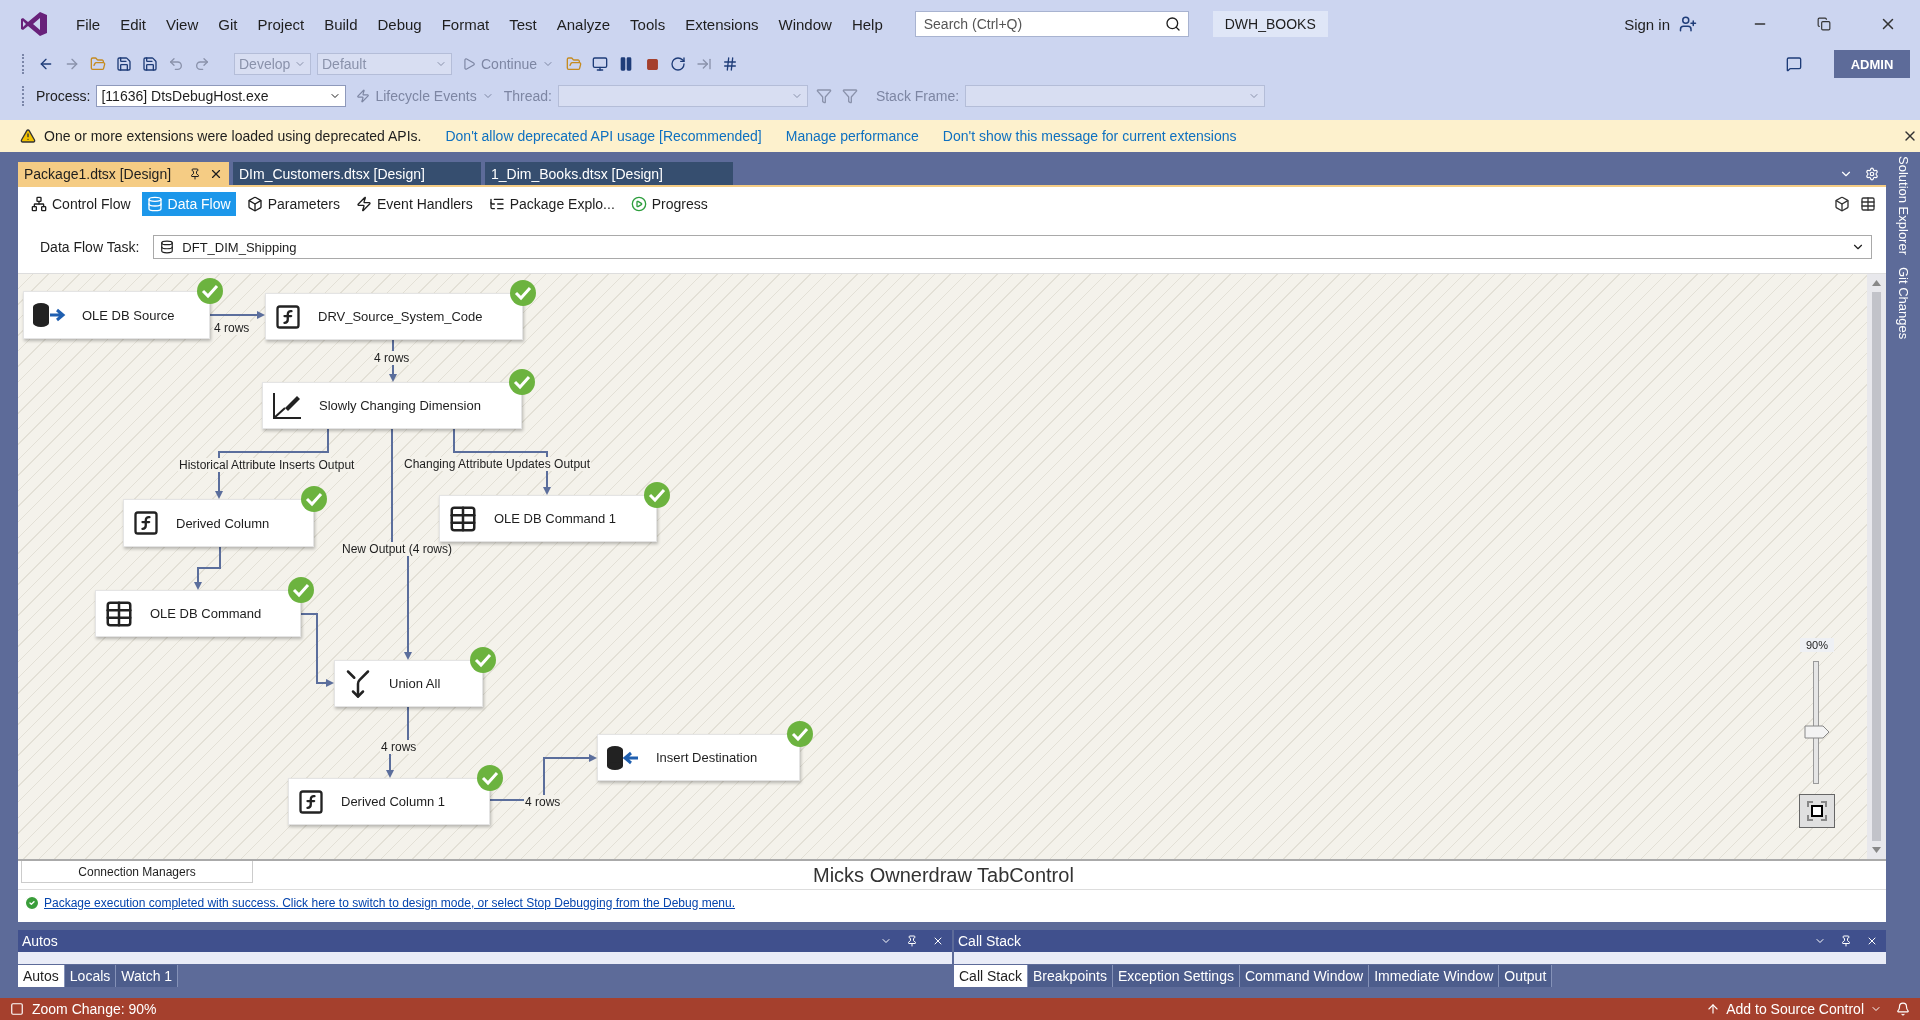 The width and height of the screenshot is (1920, 1020). Describe the element at coordinates (17, 1009) in the screenshot. I see `status-icon` at that location.